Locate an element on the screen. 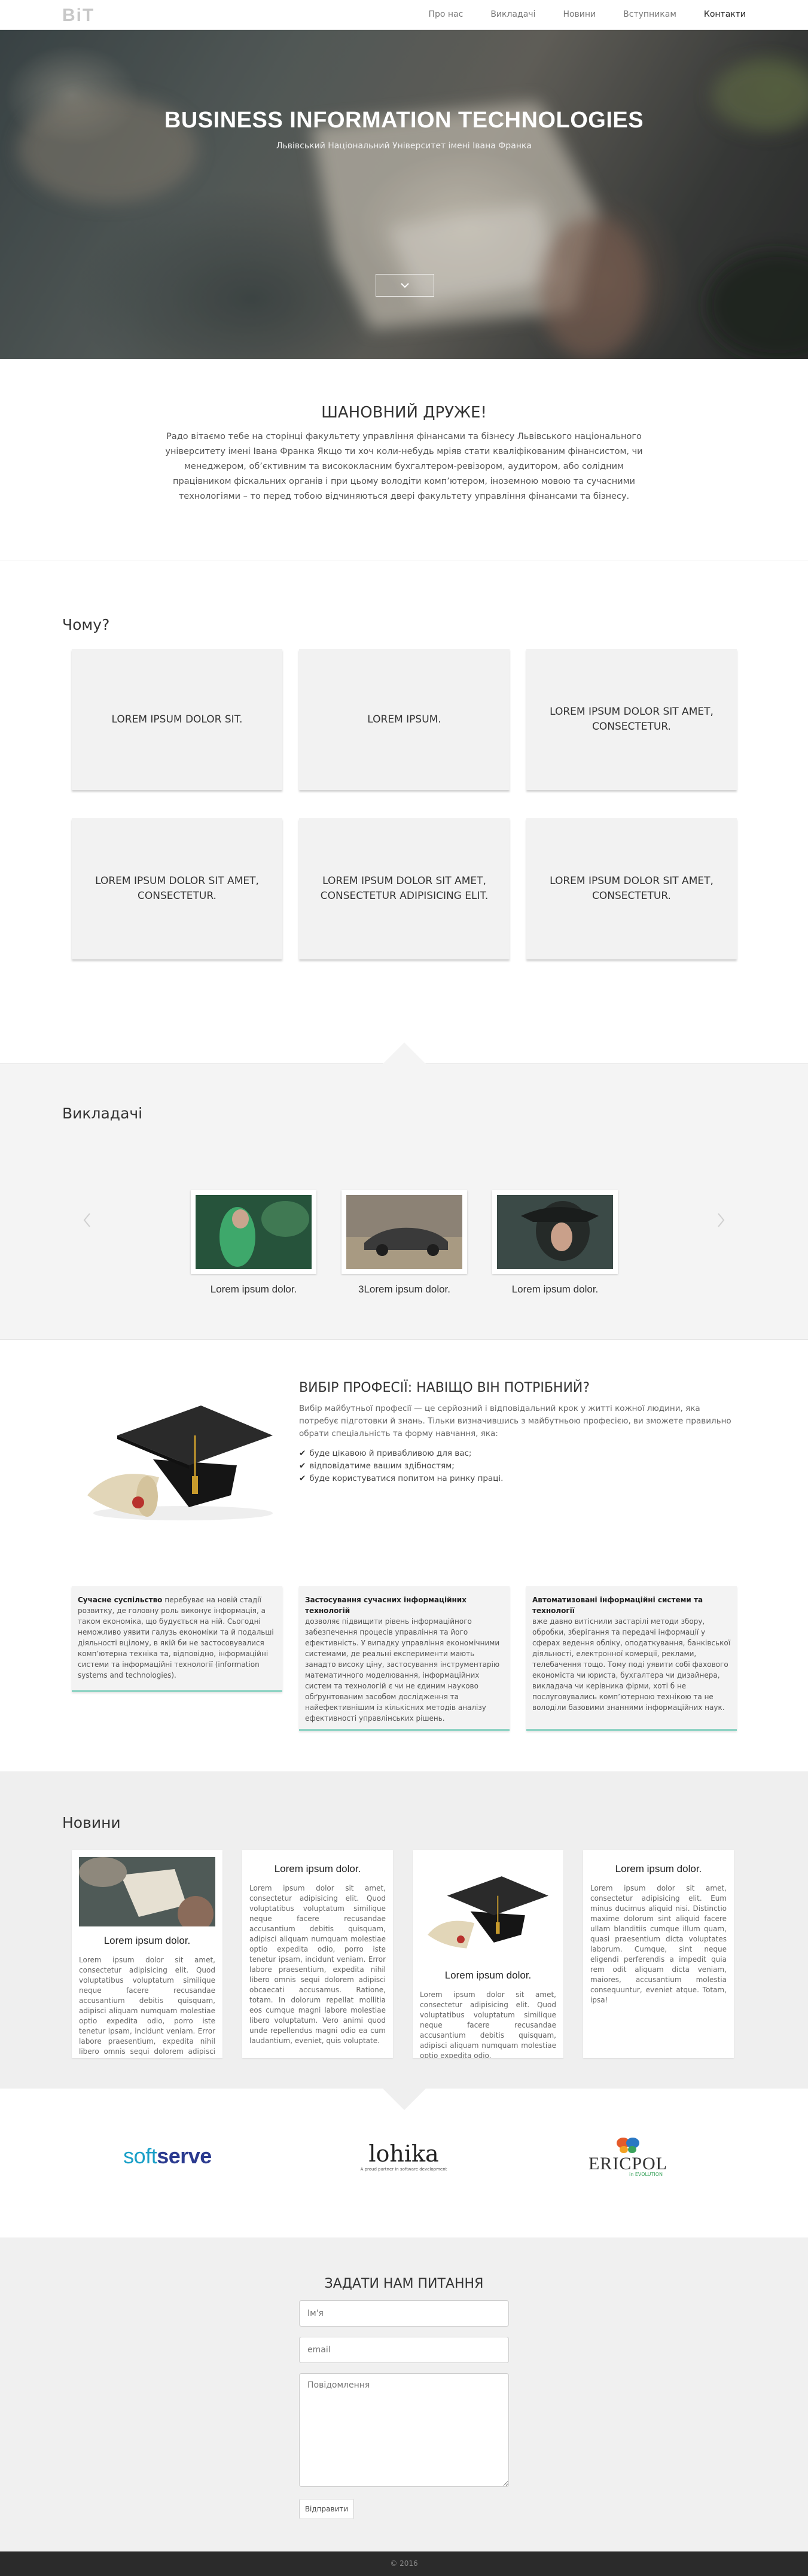  message-textarea is located at coordinates (404, 2430).